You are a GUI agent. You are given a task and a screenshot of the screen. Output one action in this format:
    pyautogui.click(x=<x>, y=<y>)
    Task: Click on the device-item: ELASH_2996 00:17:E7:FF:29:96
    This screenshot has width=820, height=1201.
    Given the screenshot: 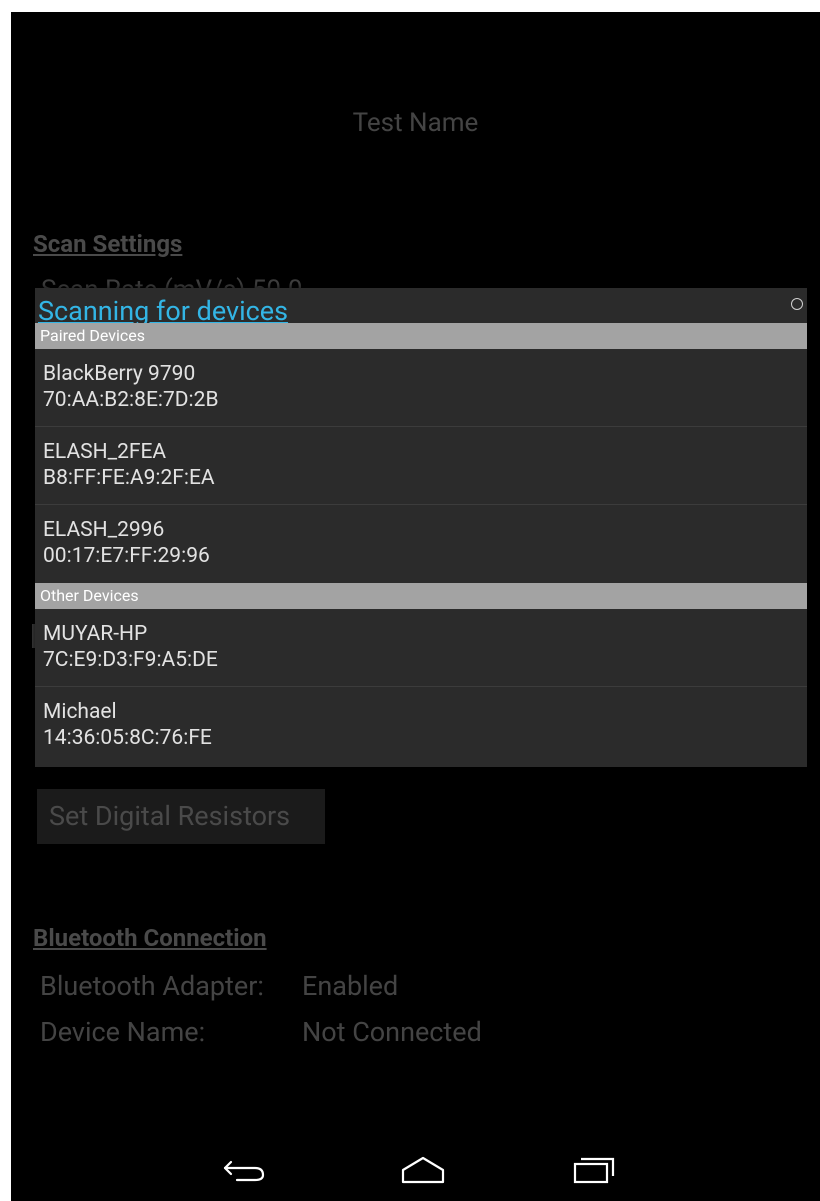 What is the action you would take?
    pyautogui.click(x=421, y=544)
    